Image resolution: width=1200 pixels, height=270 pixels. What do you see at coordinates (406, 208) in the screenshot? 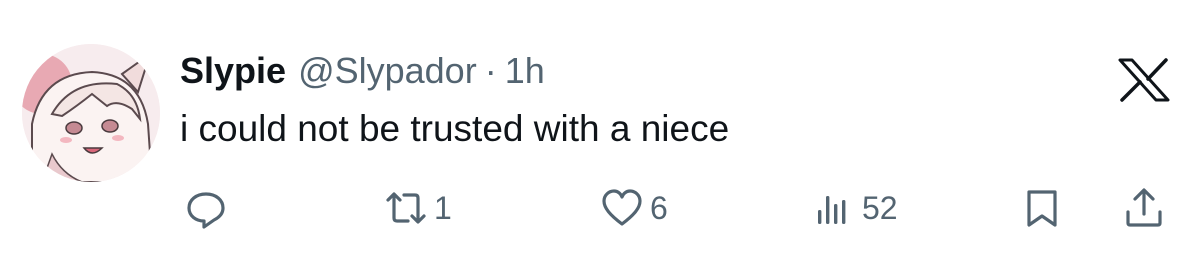
I see `retweet-icon` at bounding box center [406, 208].